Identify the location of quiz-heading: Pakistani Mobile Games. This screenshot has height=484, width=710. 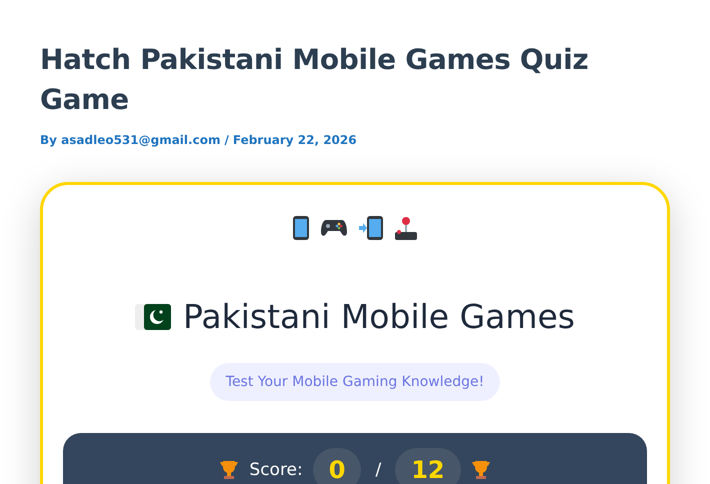
(379, 317).